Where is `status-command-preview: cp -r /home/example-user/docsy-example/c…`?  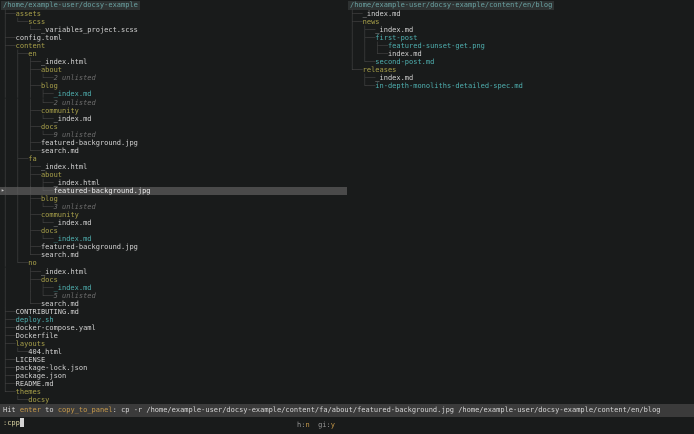
status-command-preview: cp -r /home/example-user/docsy-example/c… is located at coordinates (391, 410).